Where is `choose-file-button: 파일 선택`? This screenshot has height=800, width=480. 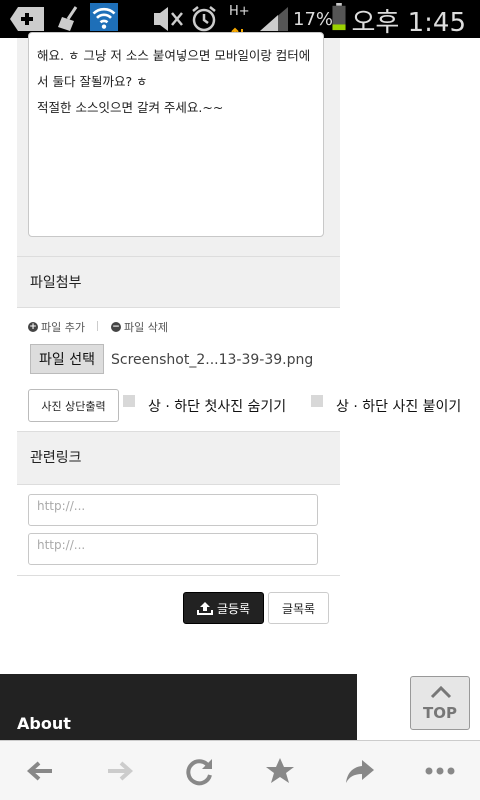
choose-file-button: 파일 선택 is located at coordinates (67, 359).